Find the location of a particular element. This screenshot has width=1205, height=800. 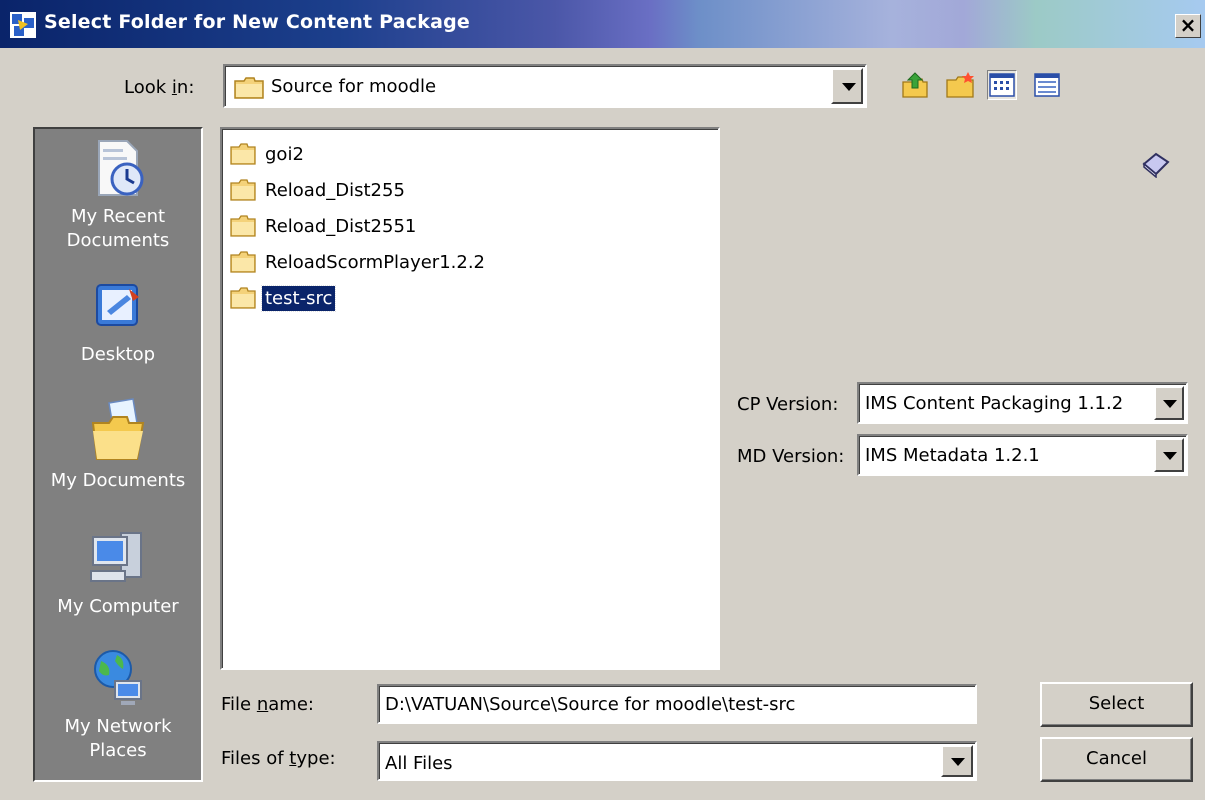

look-in-combo: Source for moodle is located at coordinates (545, 86).